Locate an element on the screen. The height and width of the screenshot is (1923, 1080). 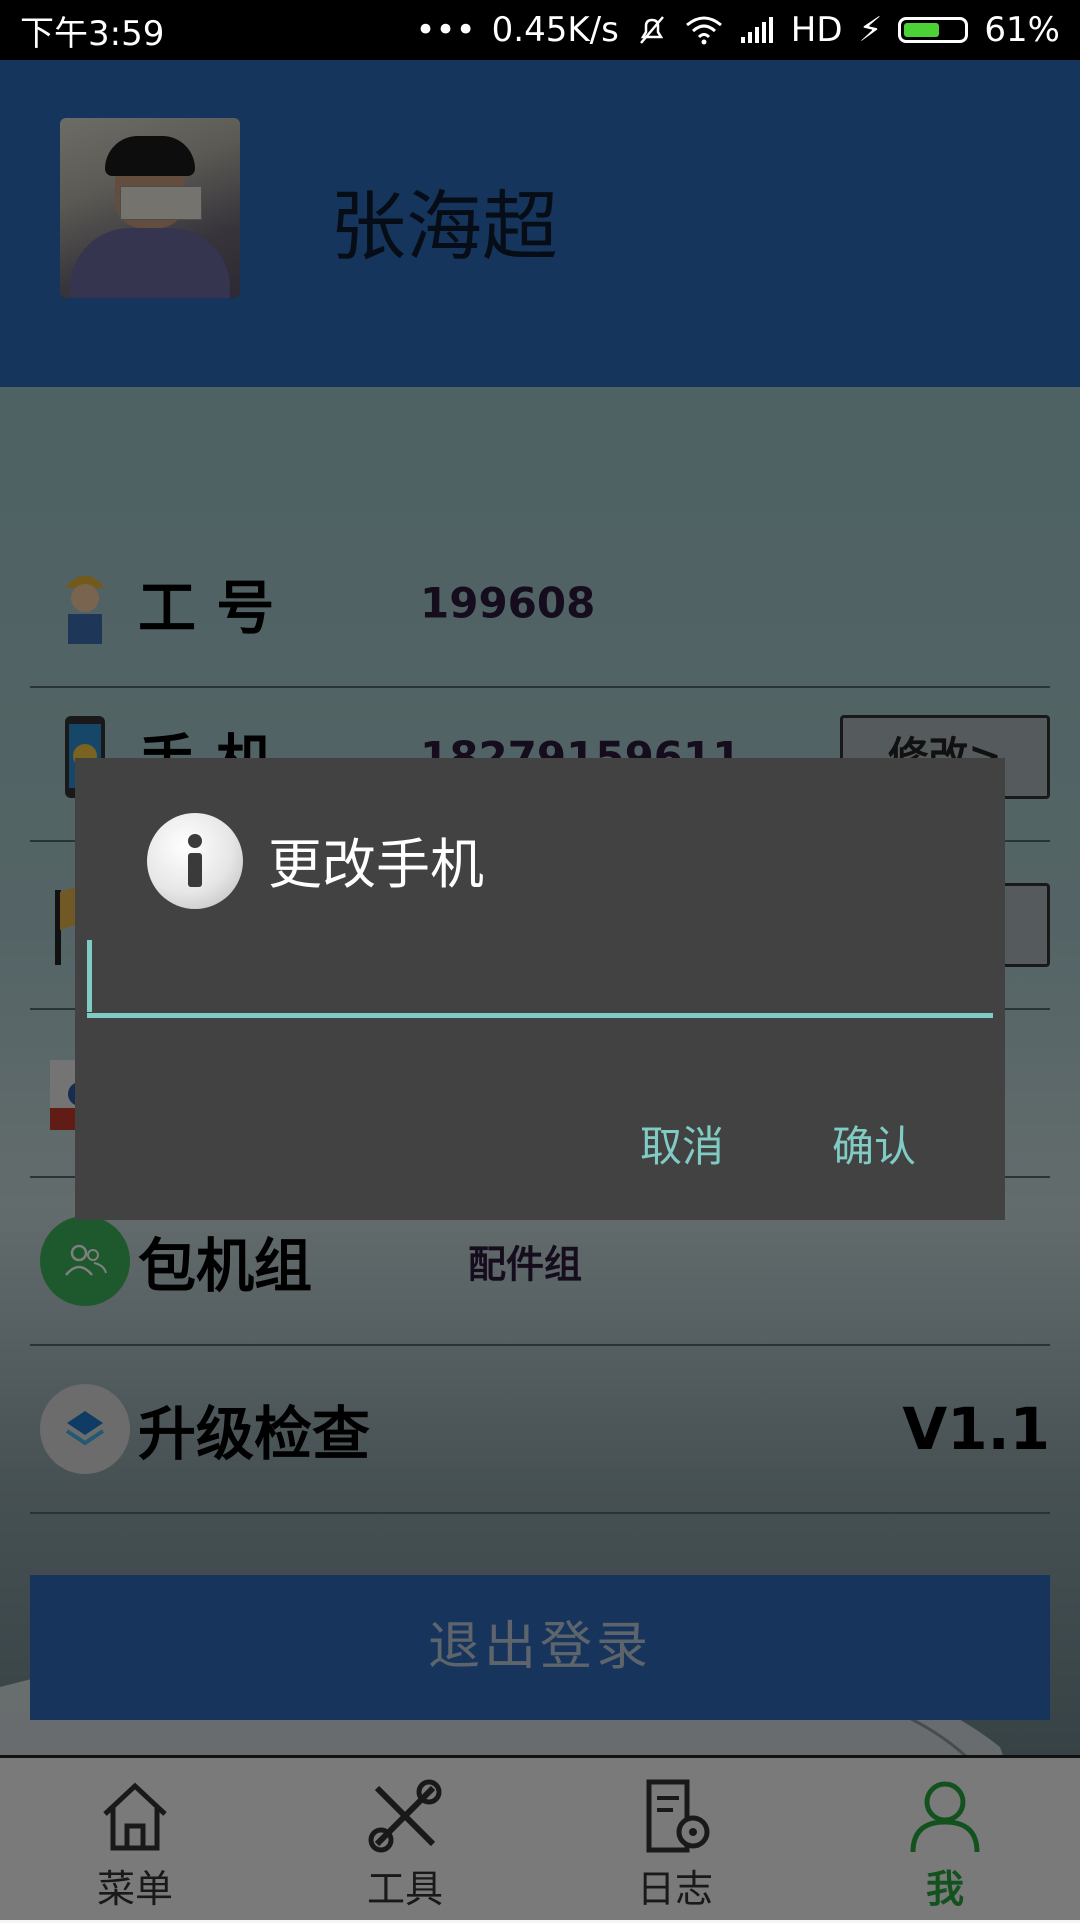
battery-percent: 61% is located at coordinates (1022, 30).